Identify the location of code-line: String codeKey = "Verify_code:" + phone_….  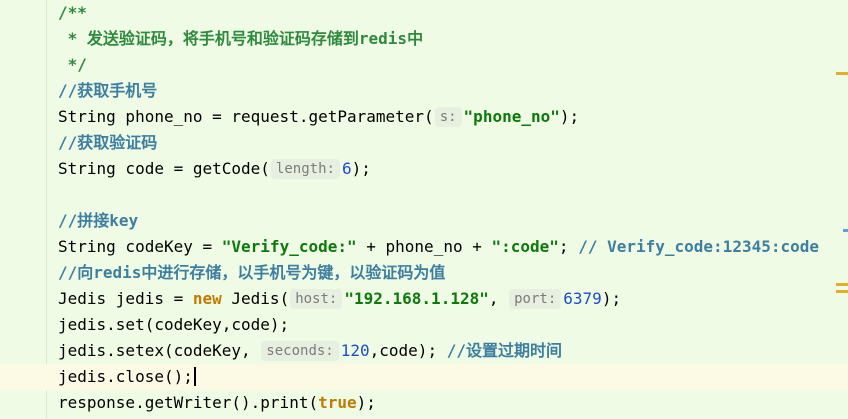
(424, 247).